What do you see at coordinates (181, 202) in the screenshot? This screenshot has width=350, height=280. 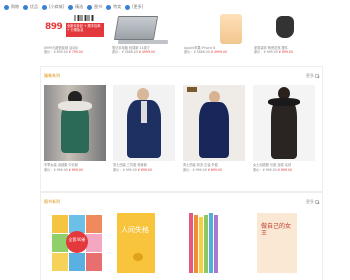 I see `section-header: 图书系列 更多` at bounding box center [181, 202].